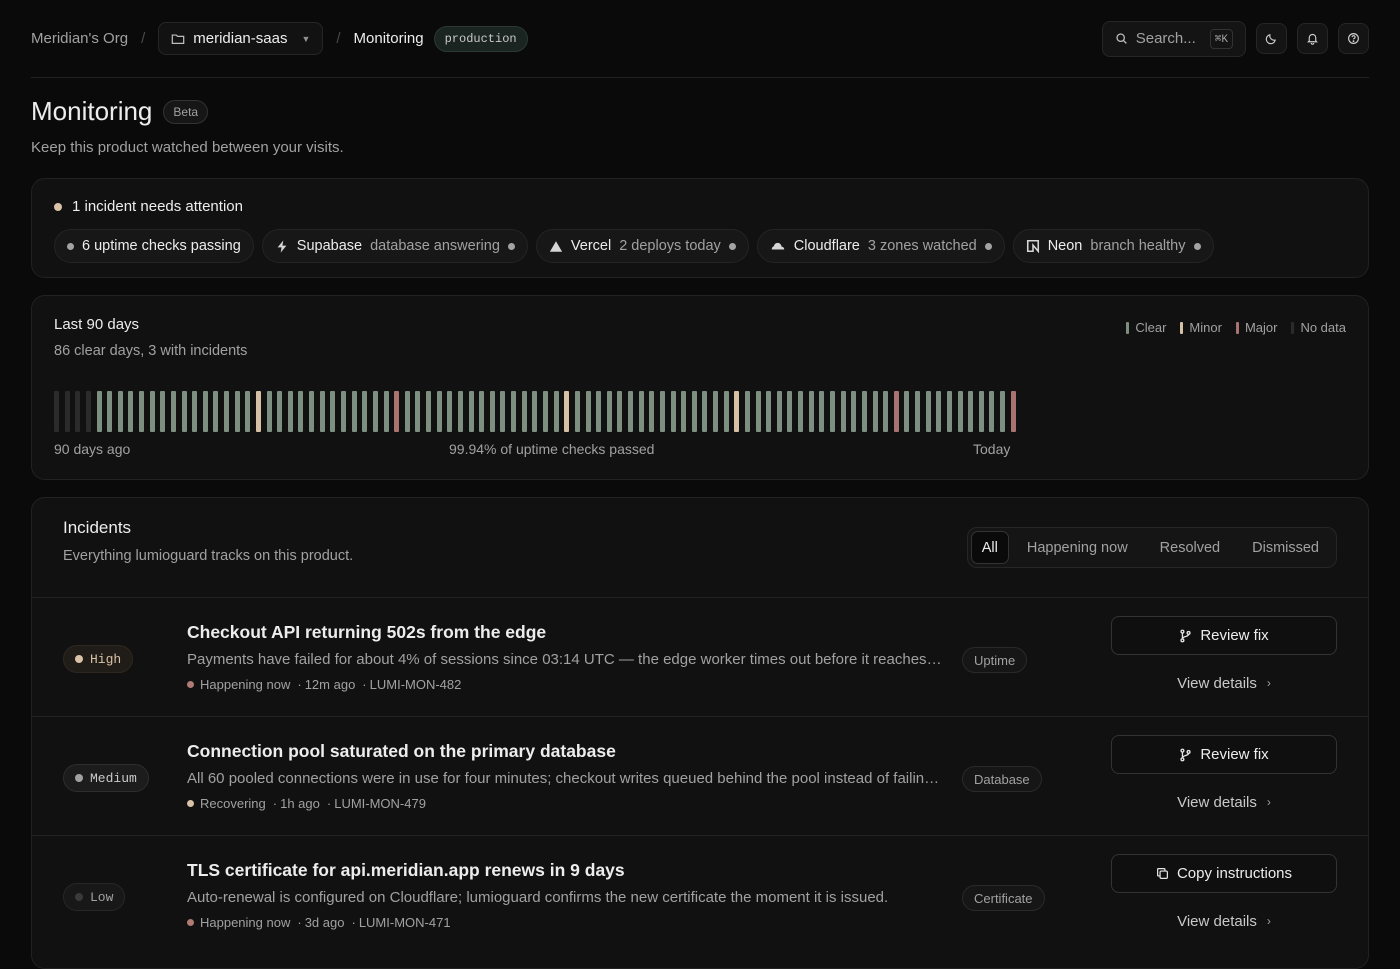 The width and height of the screenshot is (1400, 969). What do you see at coordinates (394, 246) in the screenshot?
I see `supabase-pill: Supabase database answering` at bounding box center [394, 246].